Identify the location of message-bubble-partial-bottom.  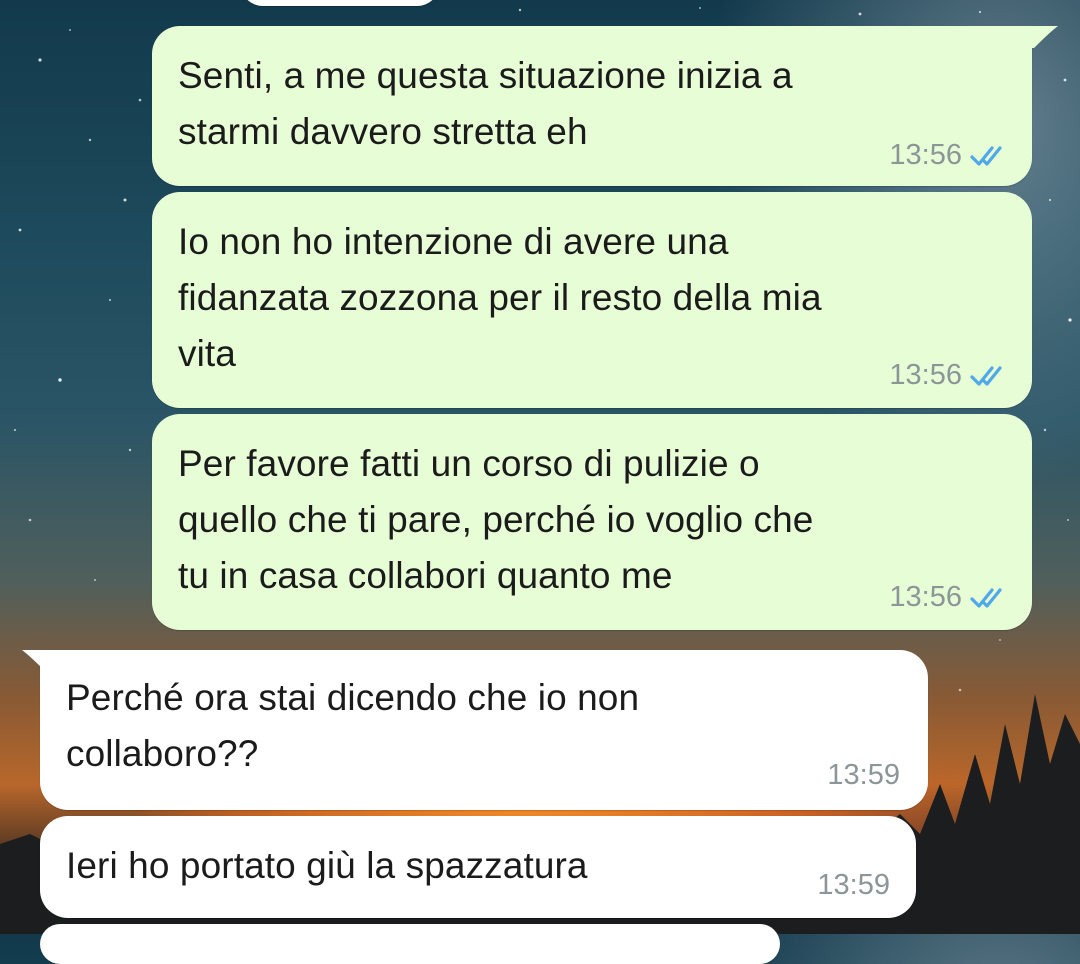
(410, 944).